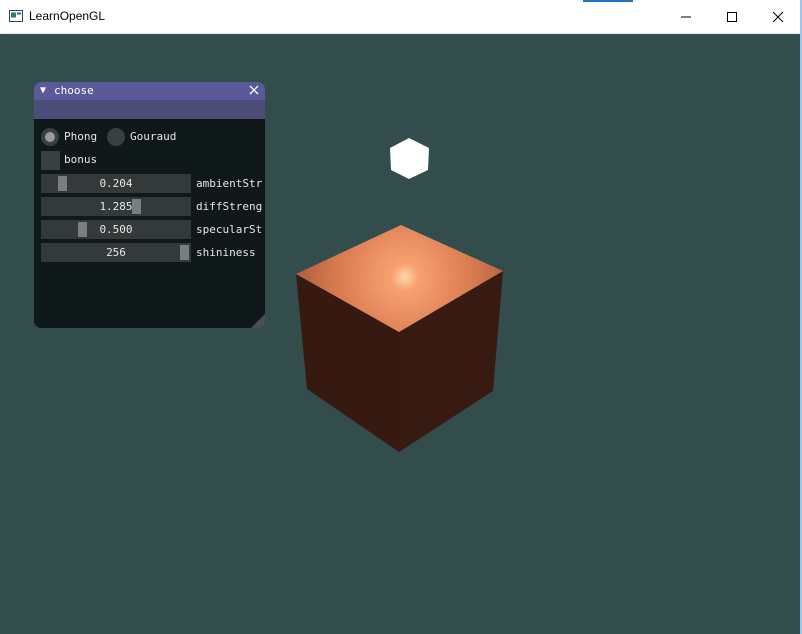  I want to click on slider-shininess: 256, so click(116, 252).